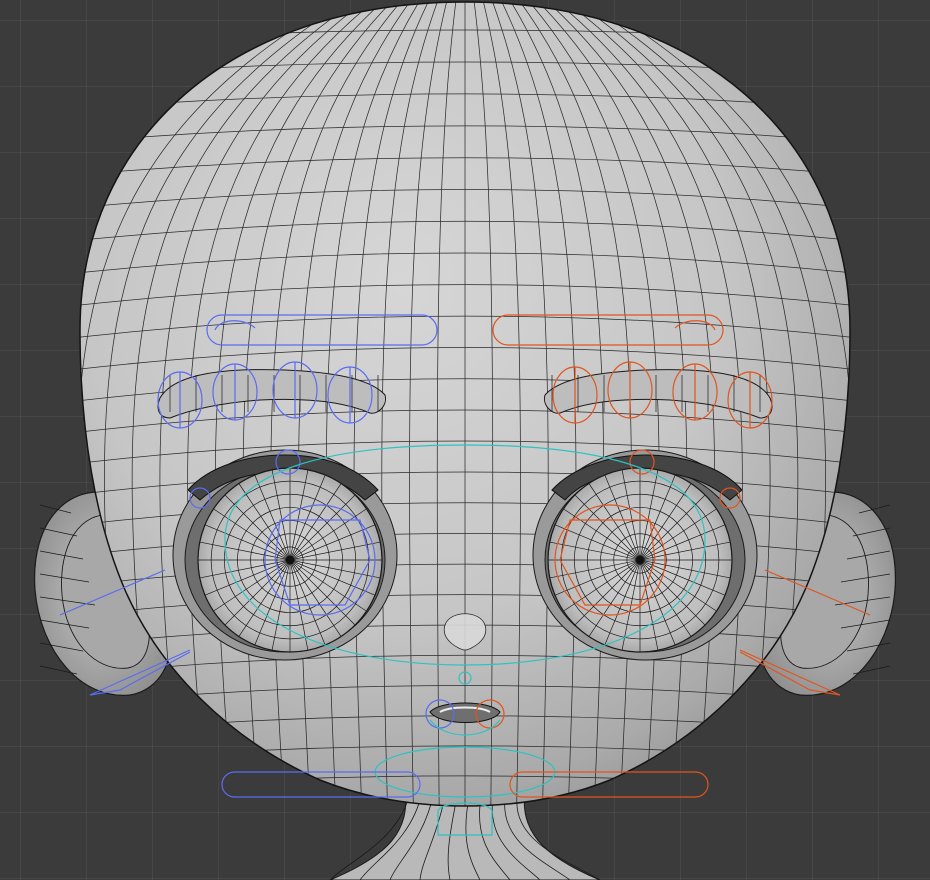  Describe the element at coordinates (290, 560) in the screenshot. I see `eyeball-left` at that location.